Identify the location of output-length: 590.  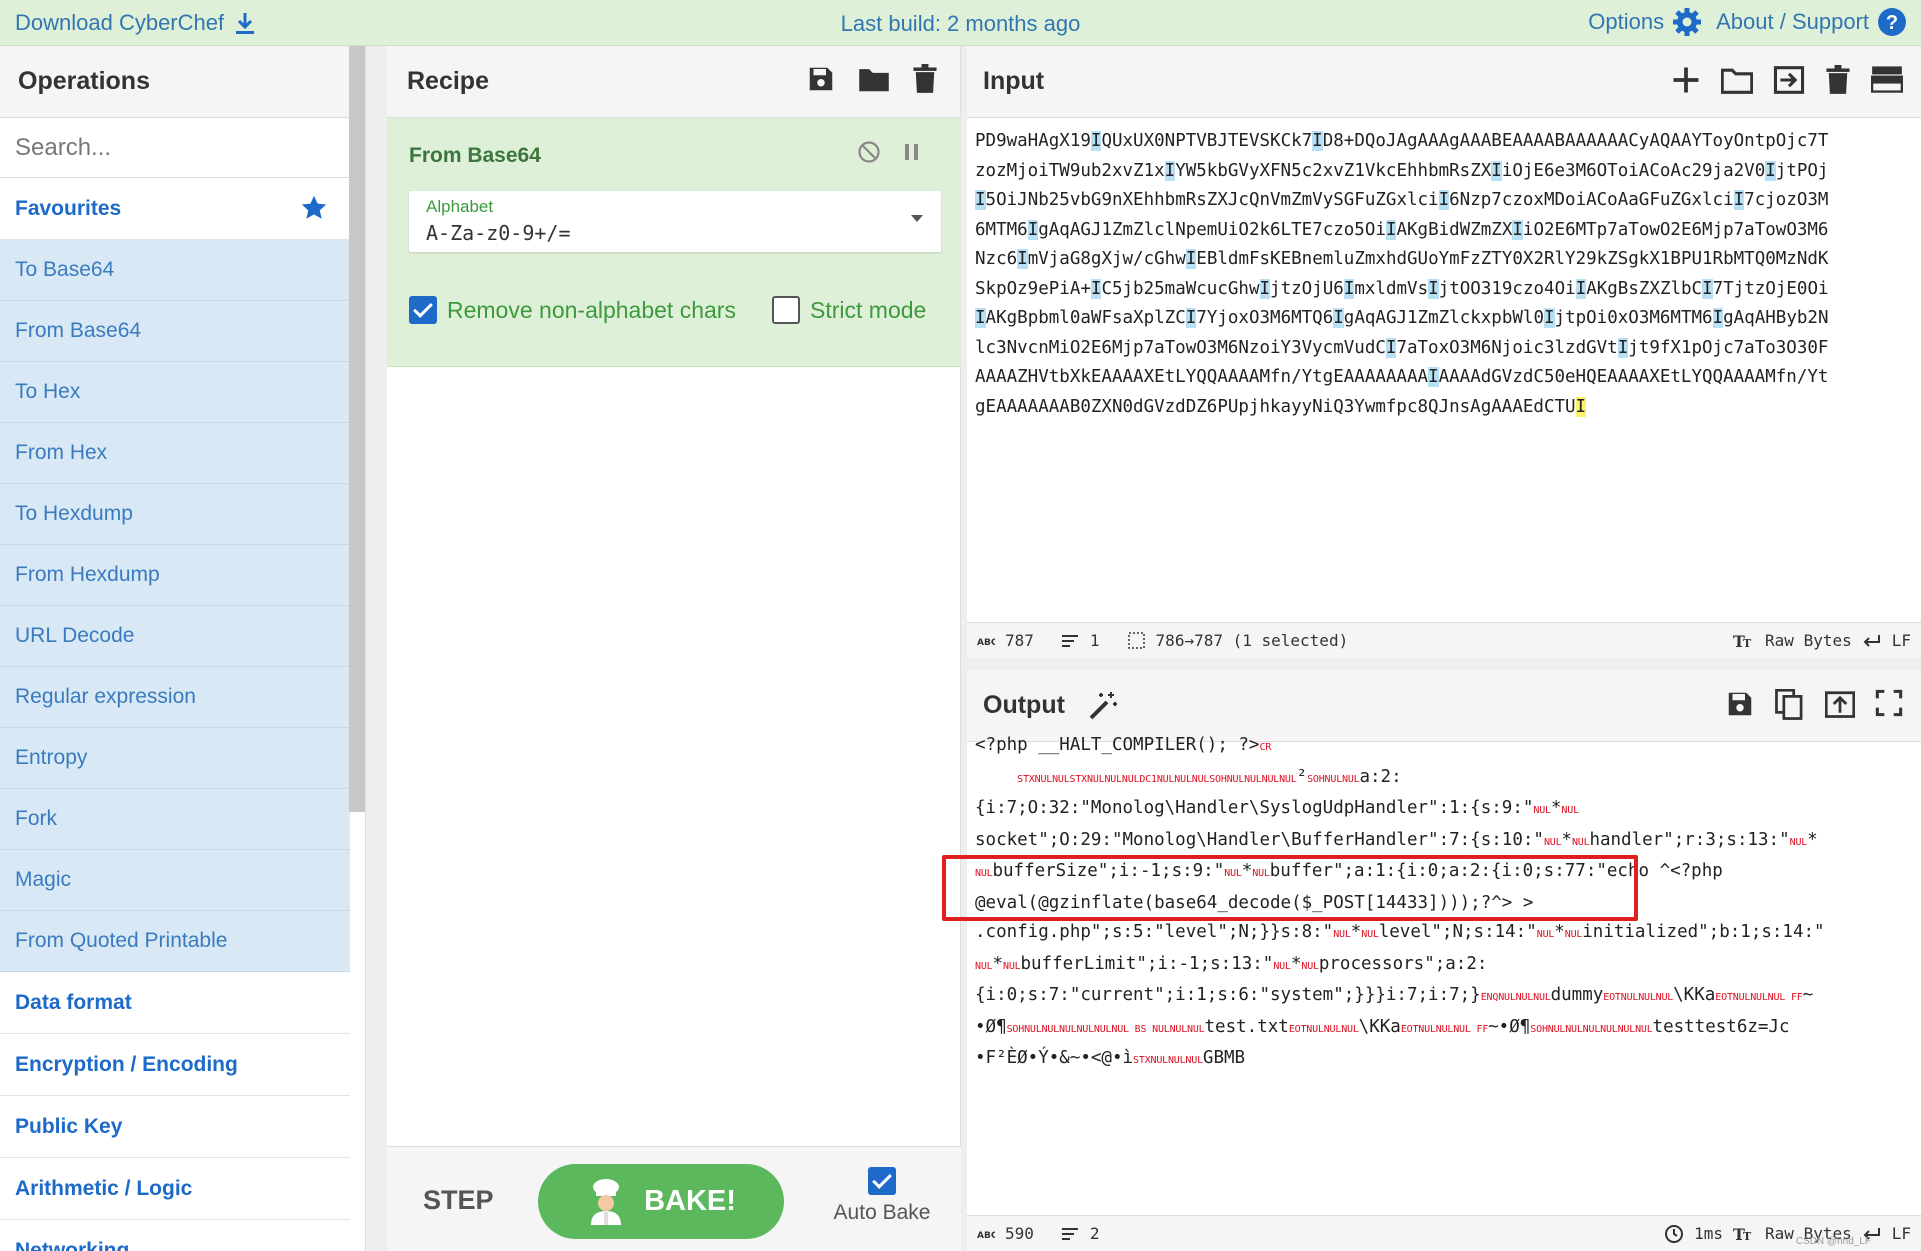
(1019, 1233).